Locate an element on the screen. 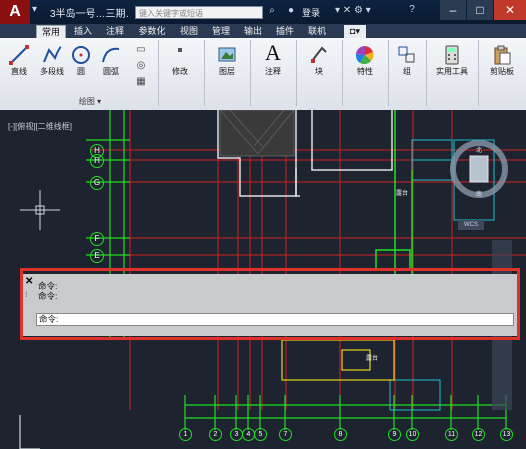 This screenshot has width=526, height=449. autocad-logo-icon: A is located at coordinates (15, 12).